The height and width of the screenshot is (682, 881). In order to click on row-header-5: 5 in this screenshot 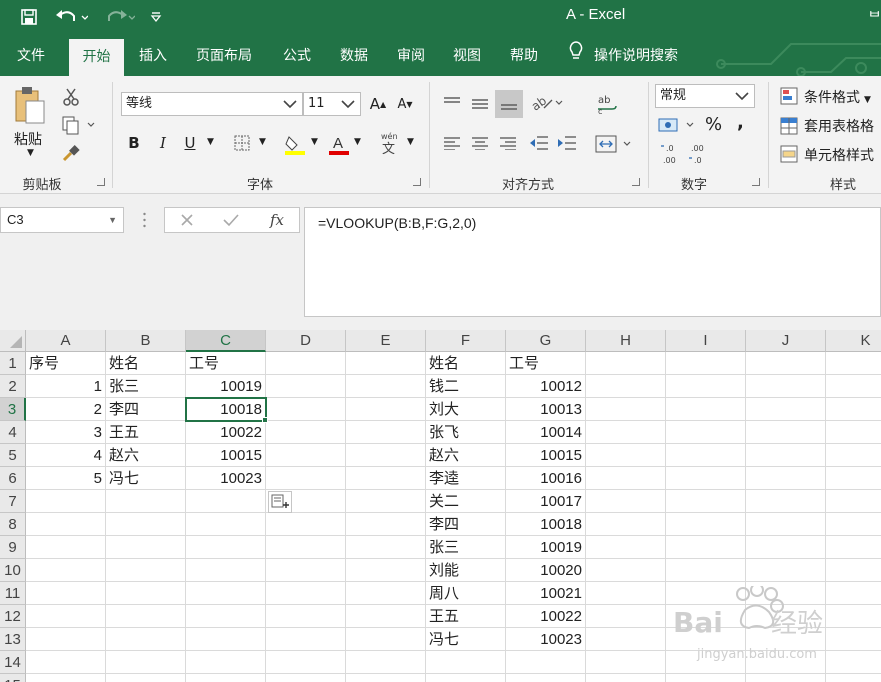, I will do `click(13, 455)`.